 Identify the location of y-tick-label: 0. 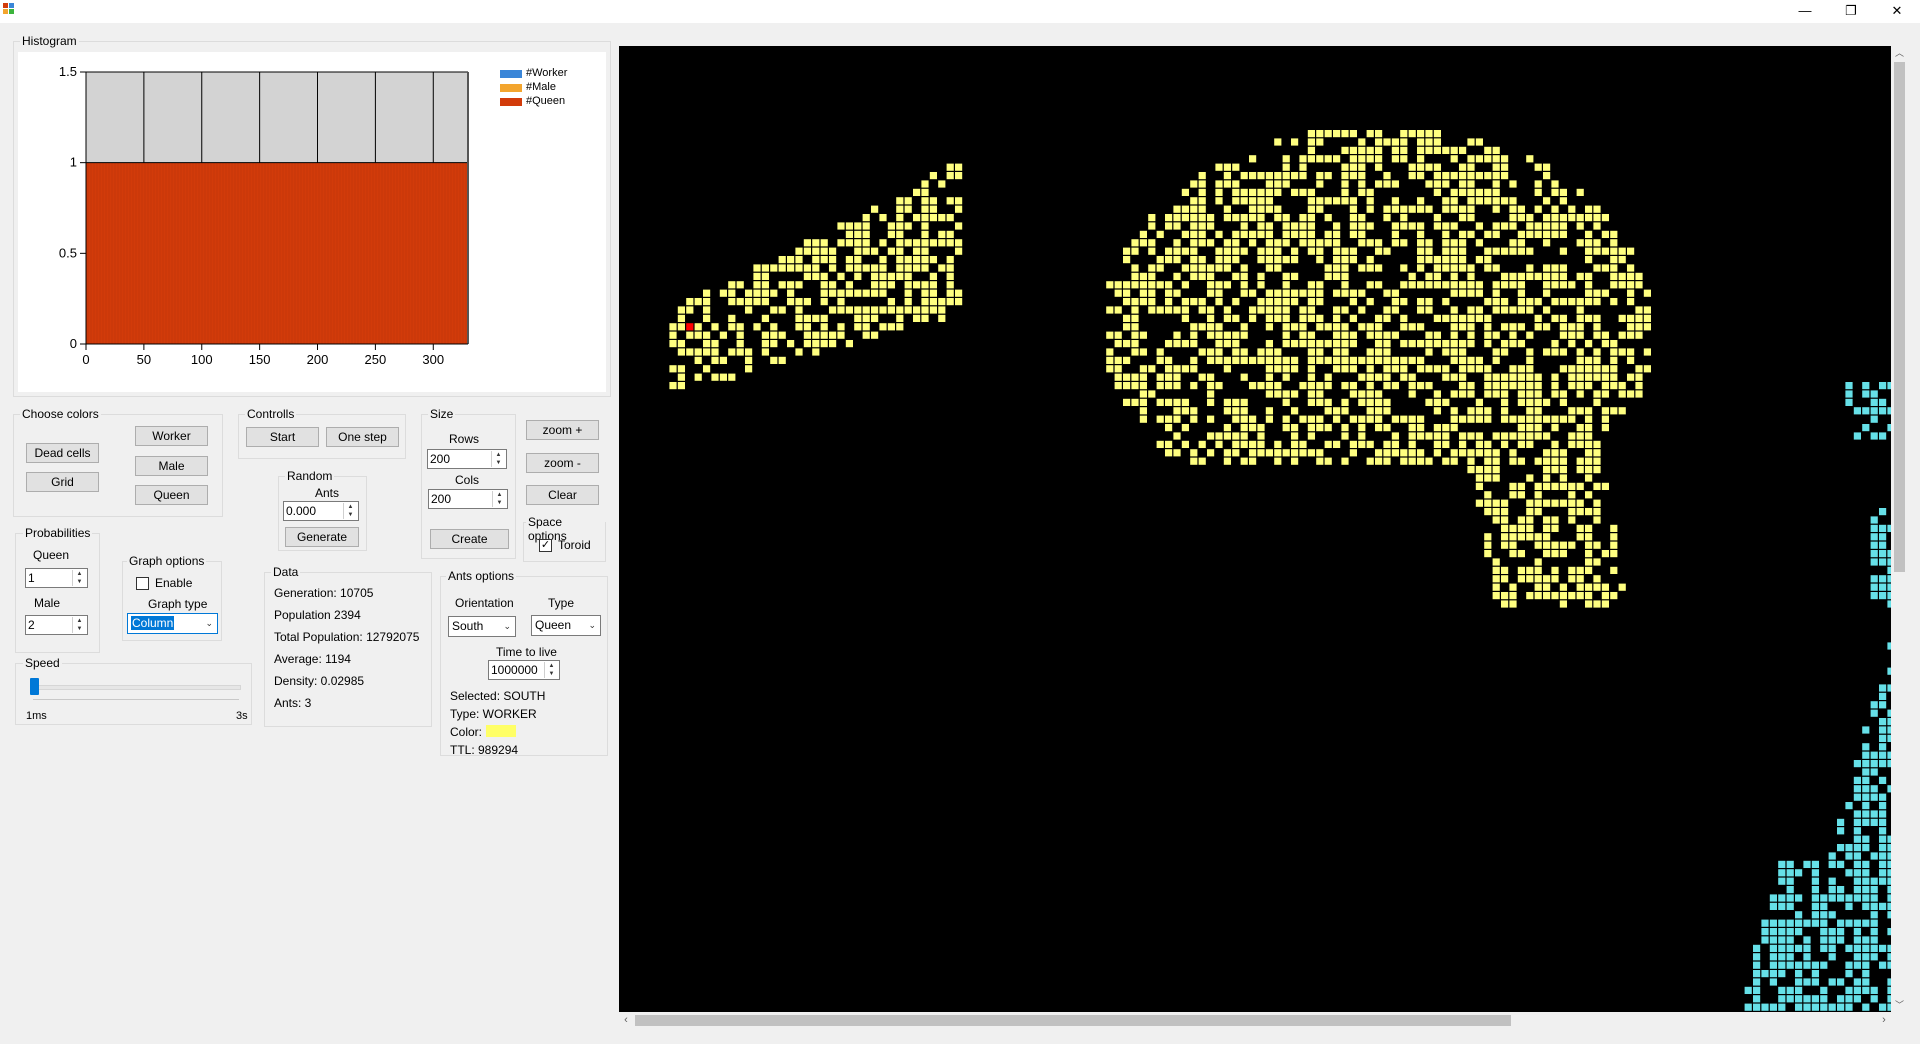
(73, 343).